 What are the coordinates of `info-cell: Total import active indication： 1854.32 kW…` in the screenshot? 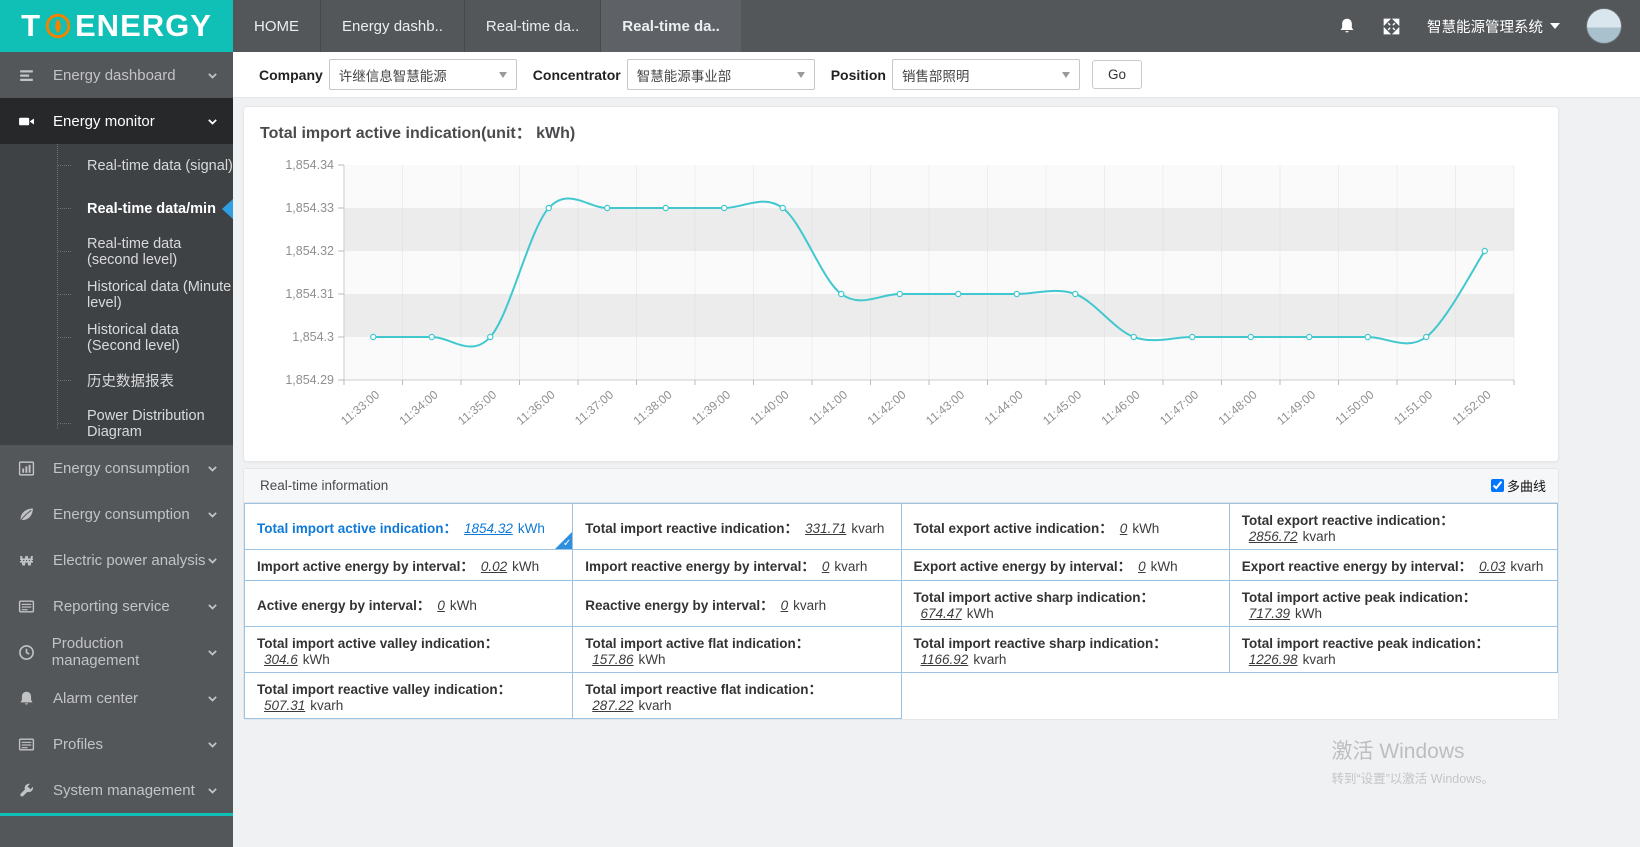 It's located at (408, 526).